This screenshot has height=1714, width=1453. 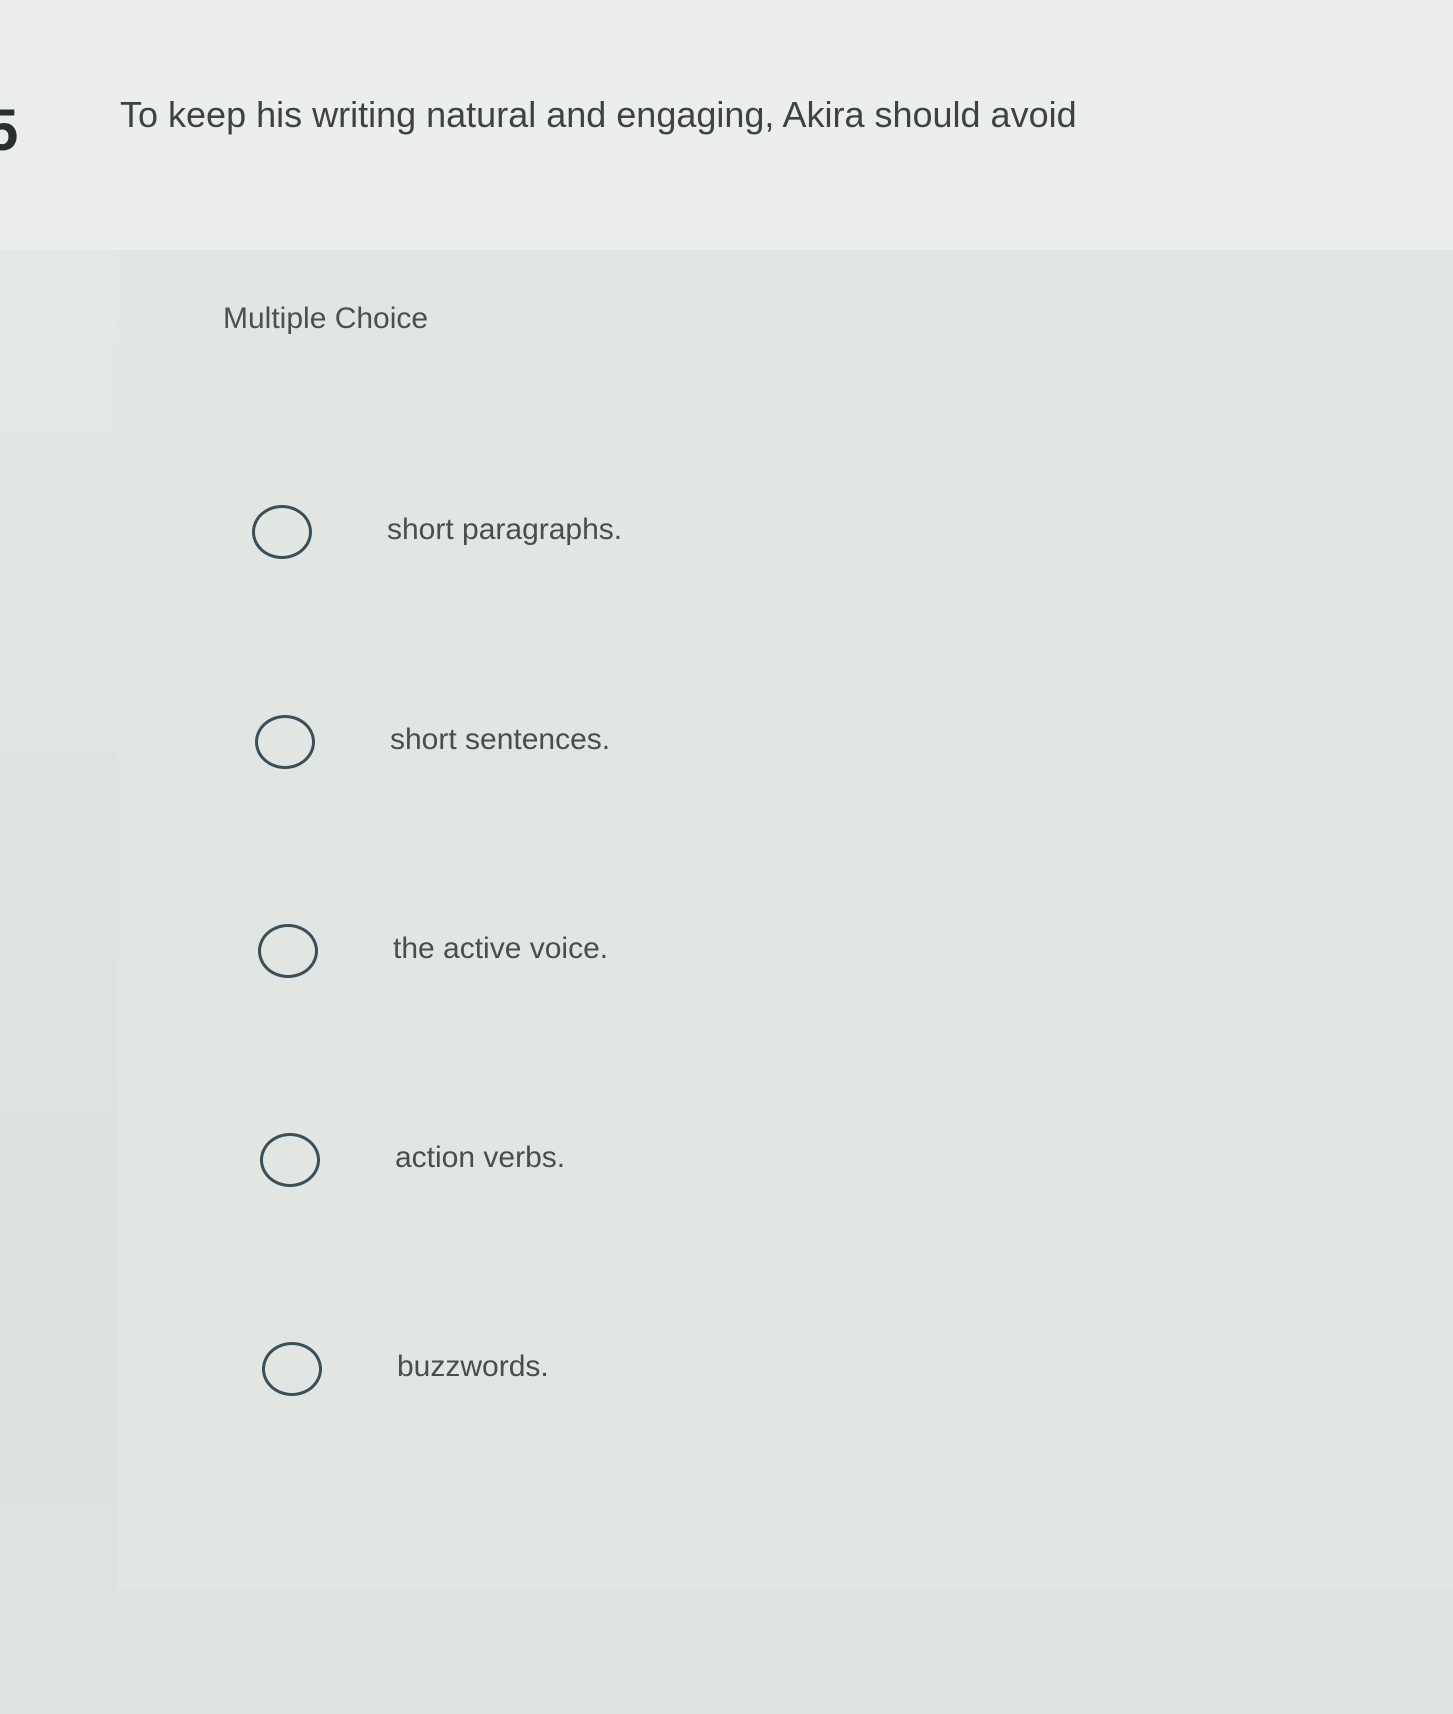 I want to click on choice-option-2: short sentences., so click(x=575, y=750).